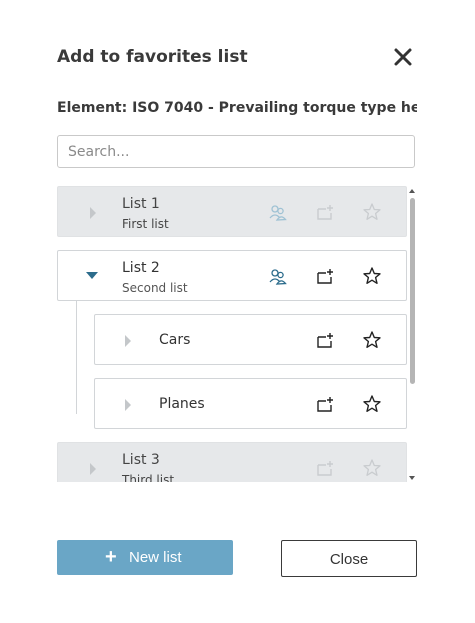  What do you see at coordinates (92, 275) in the screenshot?
I see `caret-down-icon` at bounding box center [92, 275].